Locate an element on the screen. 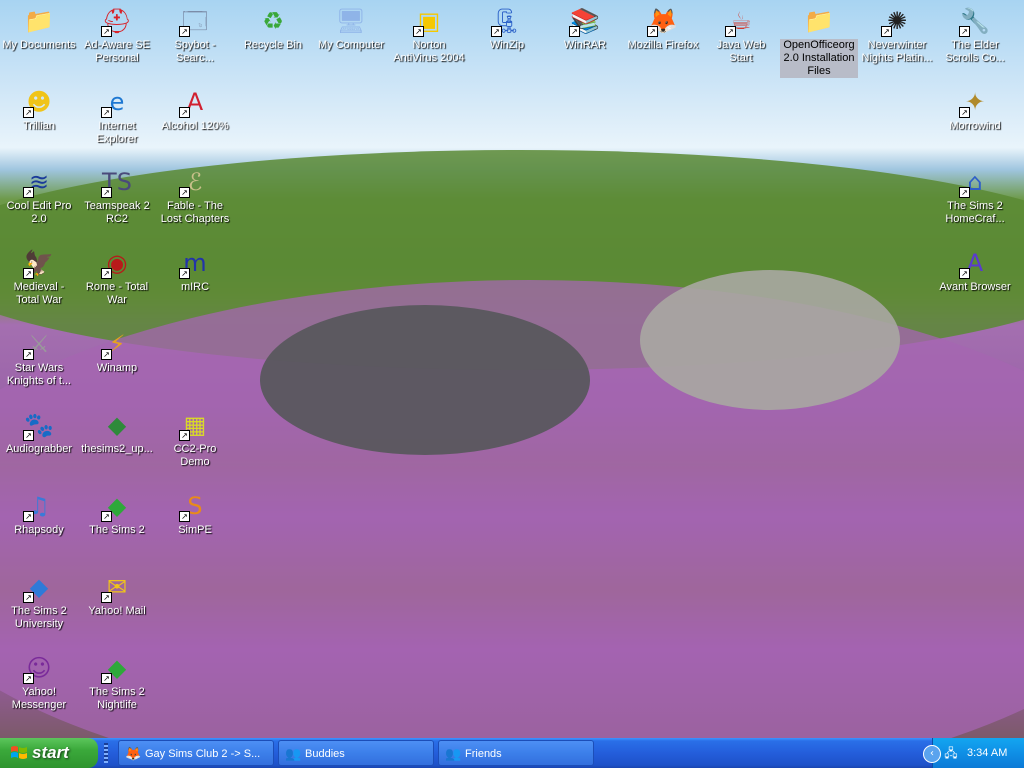 This screenshot has height=768, width=1024. desktop-icon: ▦ ↗ CC2-Pro Demo is located at coordinates (195, 439).